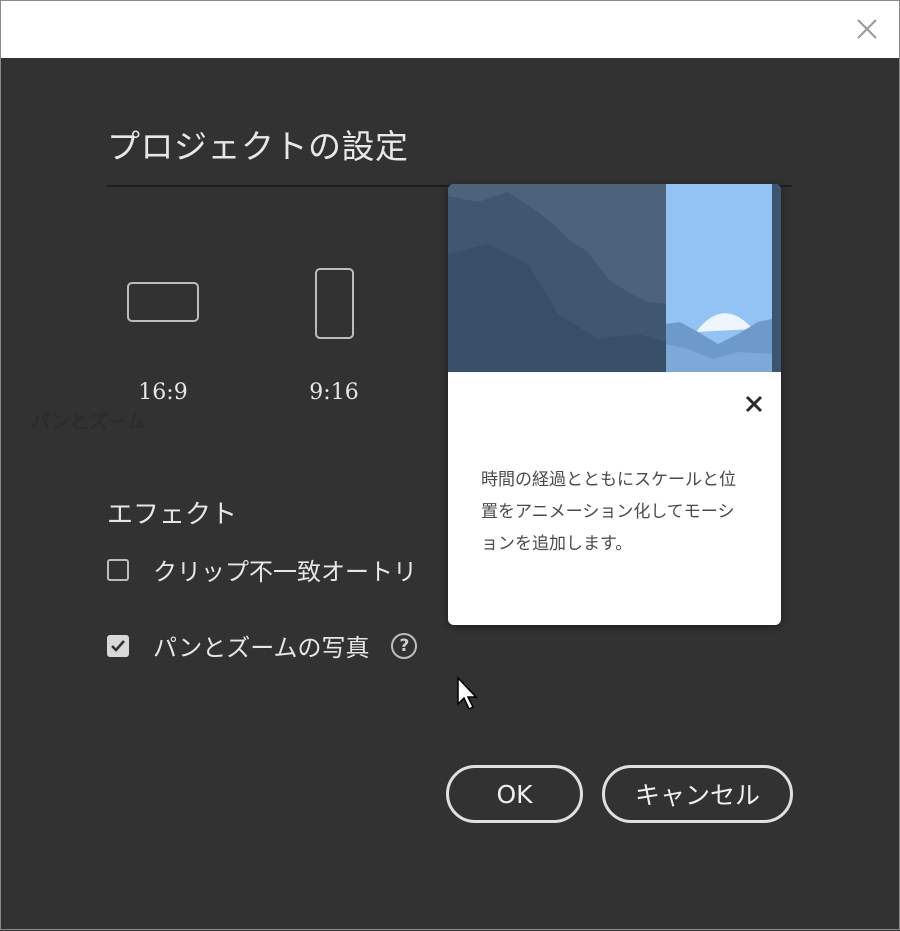  Describe the element at coordinates (867, 29) in the screenshot. I see `close-icon` at that location.